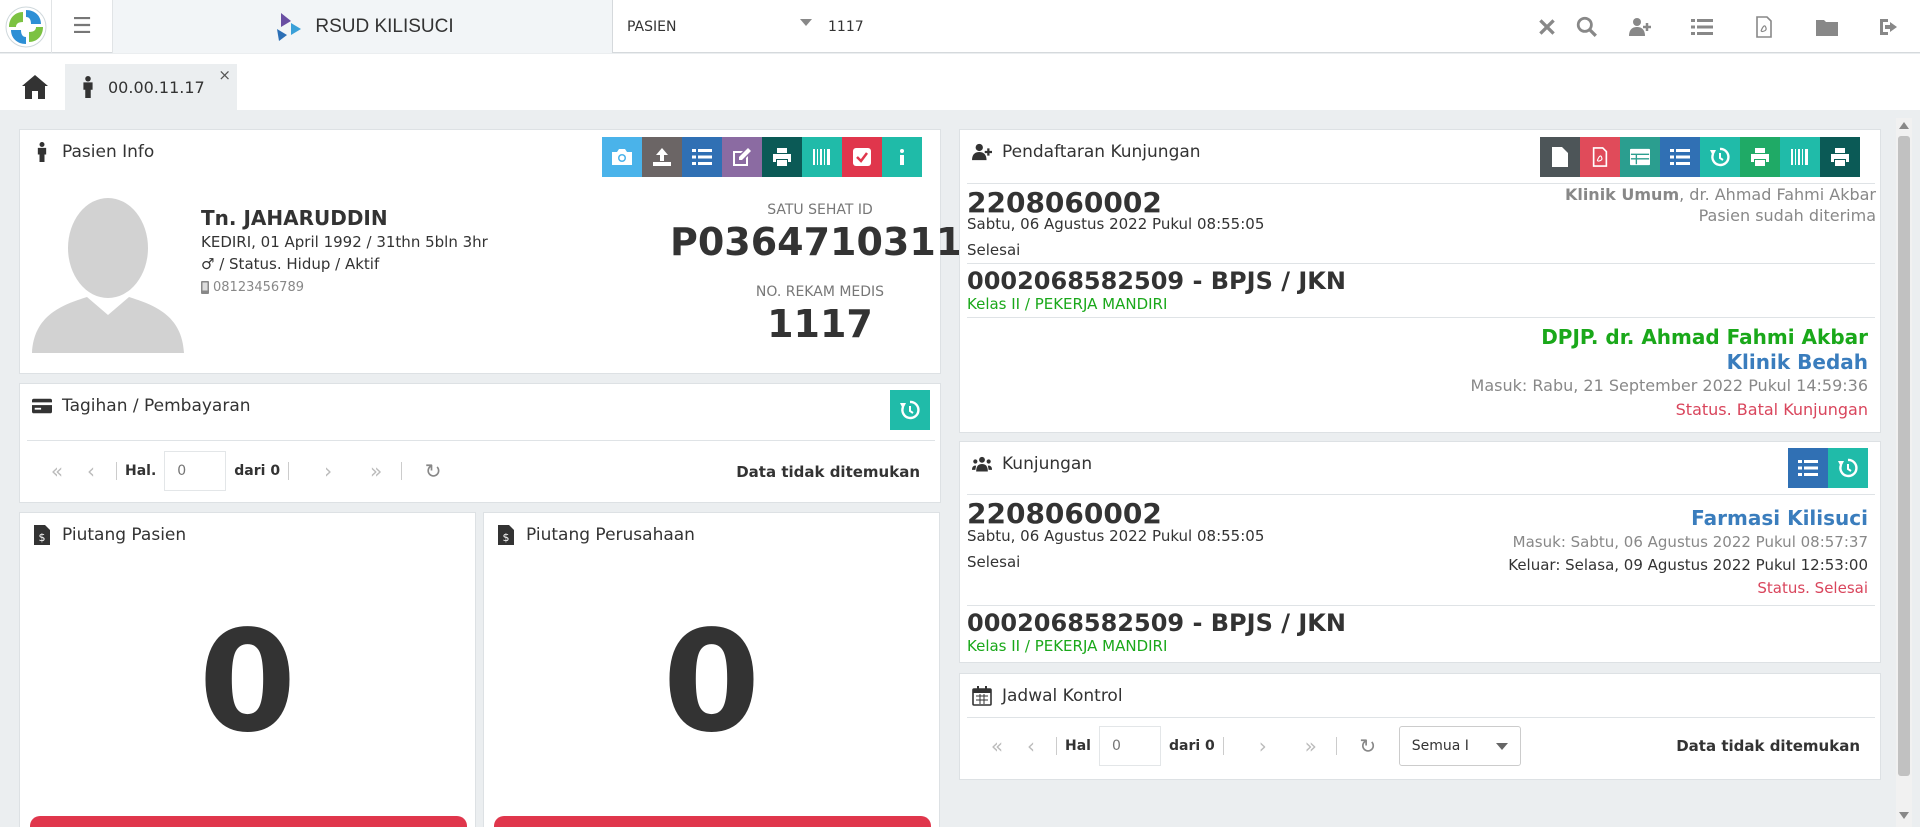 Image resolution: width=1920 pixels, height=827 pixels. I want to click on mobile-phone-icon, so click(205, 287).